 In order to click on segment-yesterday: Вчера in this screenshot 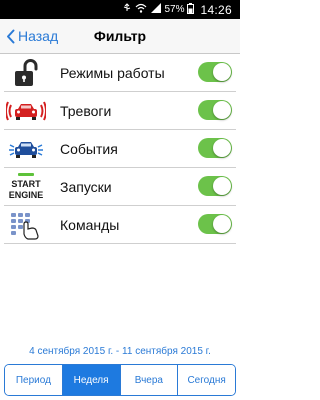, I will do `click(149, 380)`.